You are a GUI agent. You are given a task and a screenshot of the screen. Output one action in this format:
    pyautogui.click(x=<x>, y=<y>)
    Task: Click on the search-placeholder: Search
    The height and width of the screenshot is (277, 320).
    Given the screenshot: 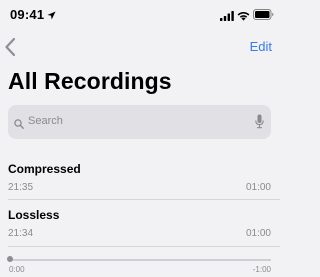 What is the action you would take?
    pyautogui.click(x=45, y=121)
    